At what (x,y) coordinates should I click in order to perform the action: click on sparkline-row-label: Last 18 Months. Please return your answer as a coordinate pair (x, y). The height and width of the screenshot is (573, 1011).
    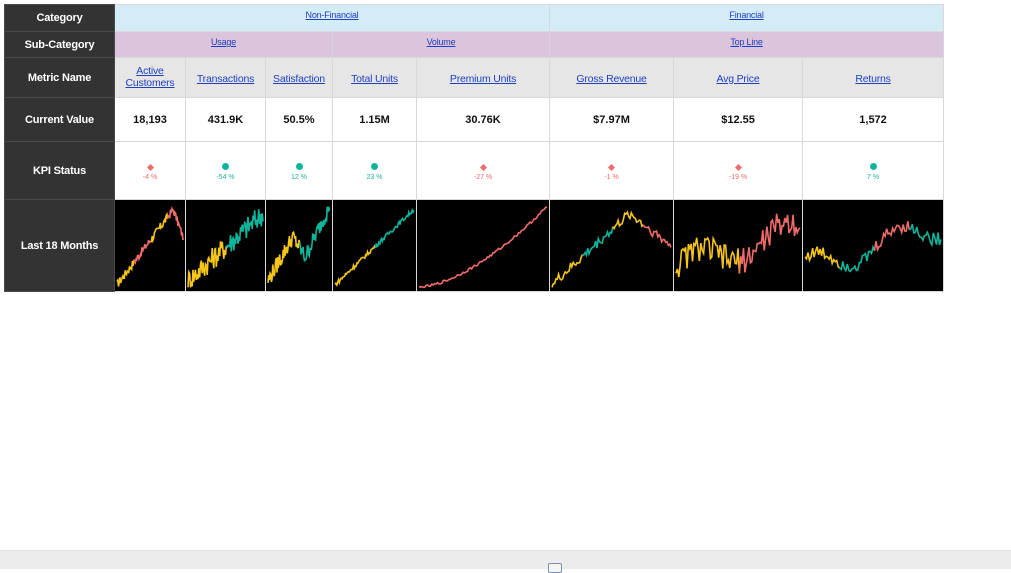
    Looking at the image, I should click on (59, 245).